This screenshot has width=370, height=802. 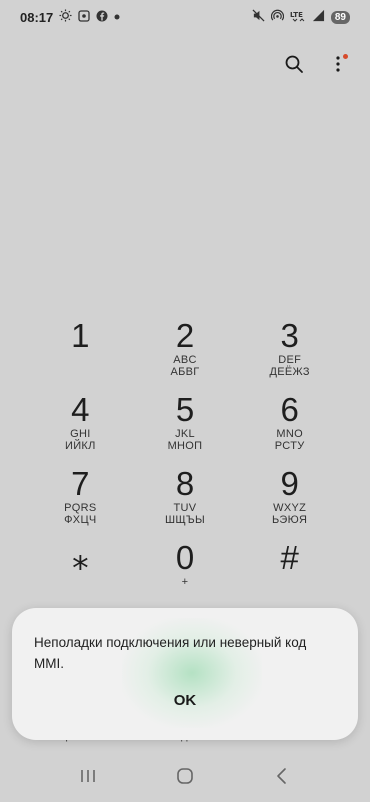 I want to click on status-left: 08:17, so click(x=70, y=17).